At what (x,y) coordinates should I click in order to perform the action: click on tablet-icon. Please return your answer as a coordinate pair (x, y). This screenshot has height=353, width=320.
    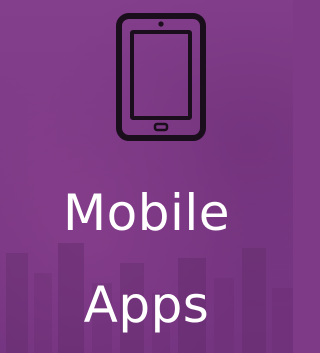
    Looking at the image, I should click on (161, 77).